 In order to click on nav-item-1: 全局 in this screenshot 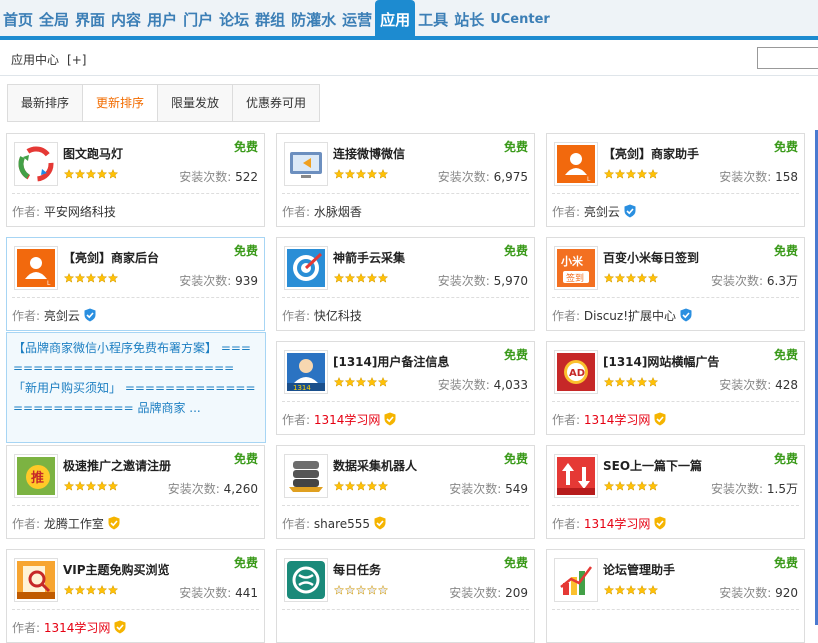, I will do `click(54, 18)`.